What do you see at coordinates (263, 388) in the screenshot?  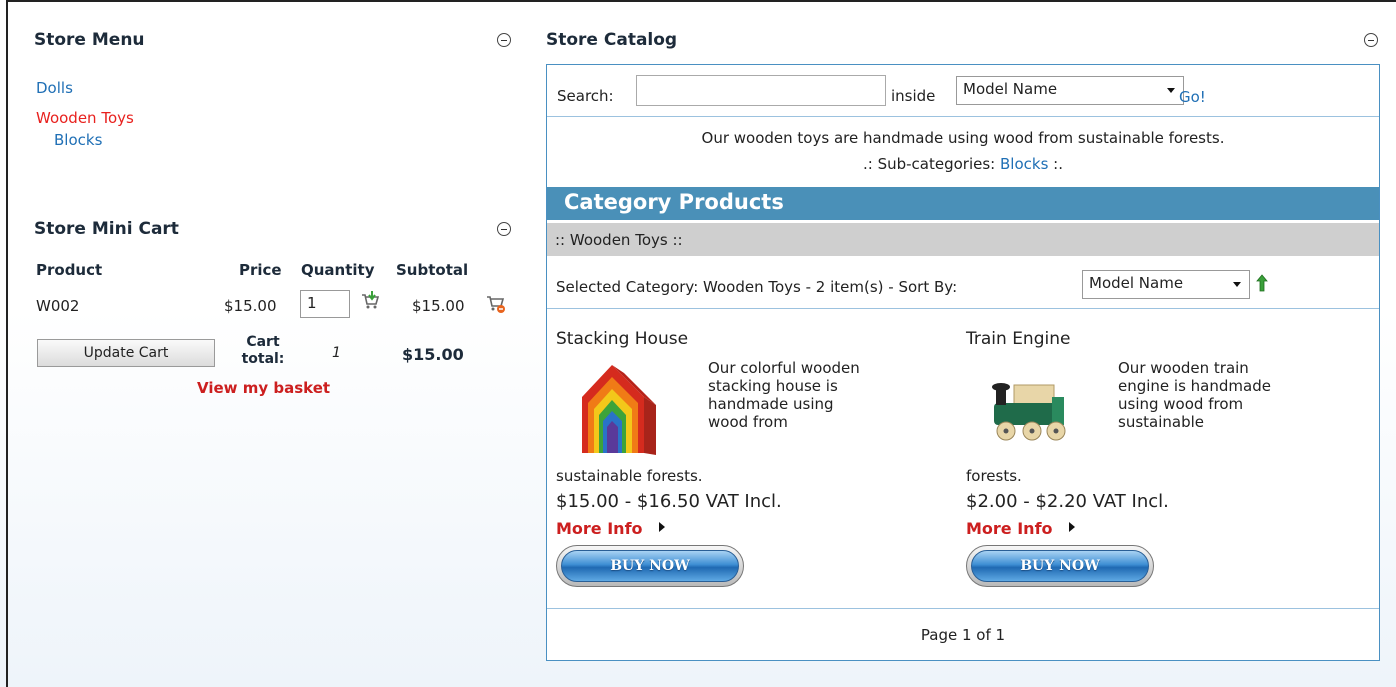 I see `view-basket-link: View my basket` at bounding box center [263, 388].